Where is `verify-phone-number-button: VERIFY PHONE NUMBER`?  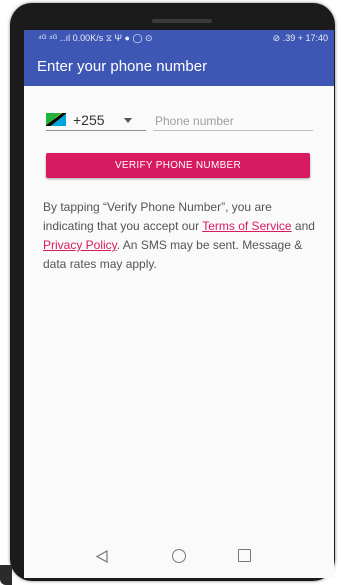 verify-phone-number-button: VERIFY PHONE NUMBER is located at coordinates (178, 165).